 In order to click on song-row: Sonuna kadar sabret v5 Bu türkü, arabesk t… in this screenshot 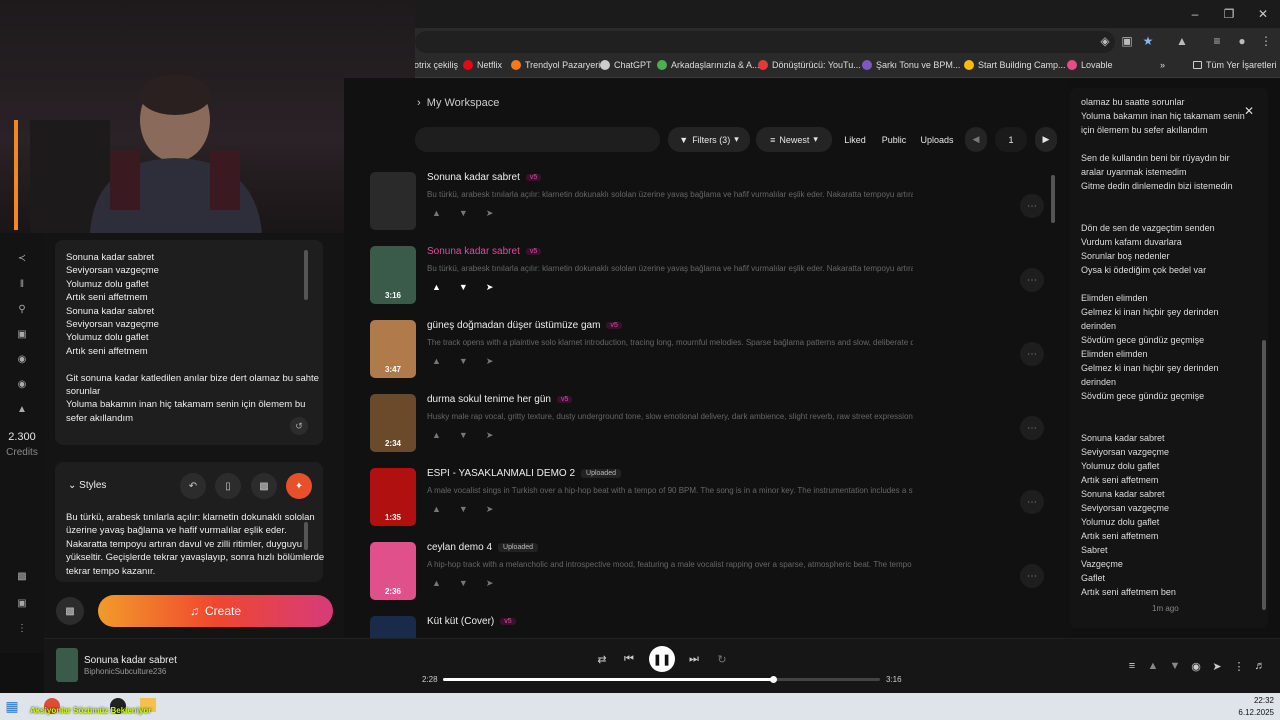, I will do `click(715, 207)`.